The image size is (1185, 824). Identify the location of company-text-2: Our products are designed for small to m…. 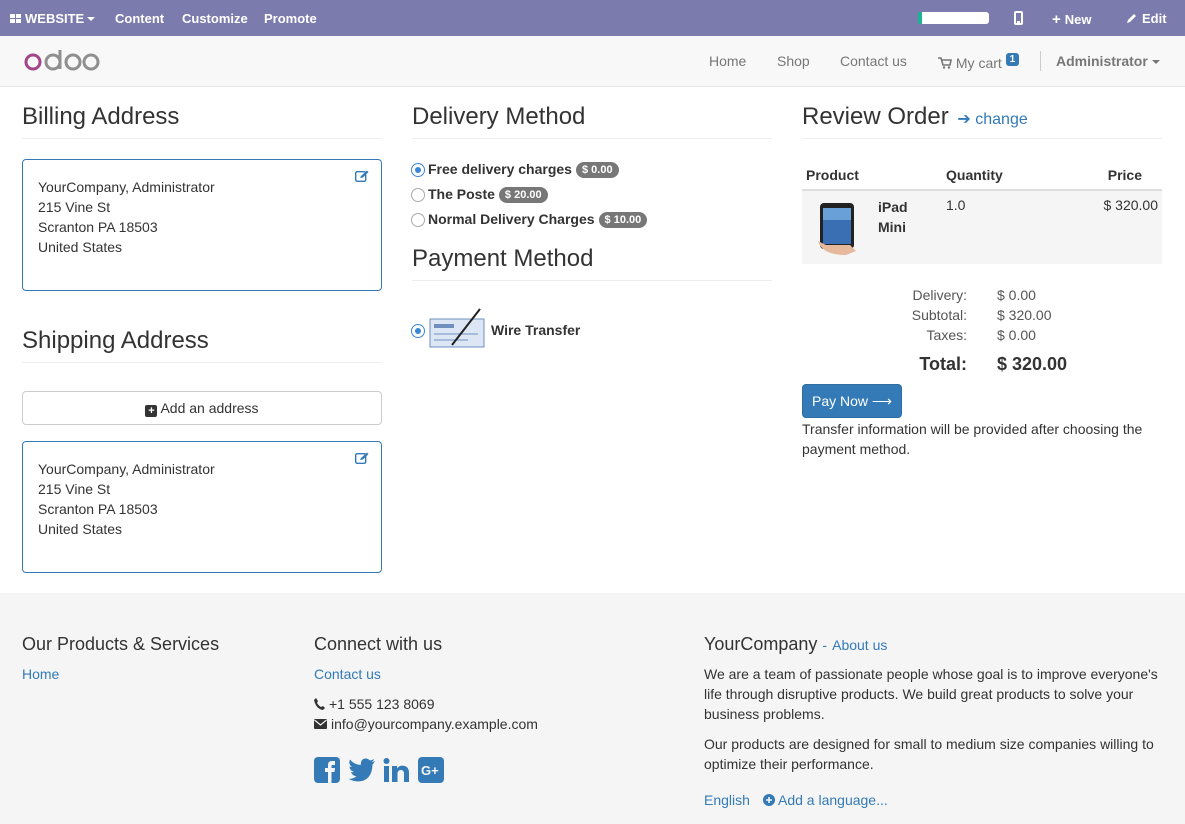
(929, 754).